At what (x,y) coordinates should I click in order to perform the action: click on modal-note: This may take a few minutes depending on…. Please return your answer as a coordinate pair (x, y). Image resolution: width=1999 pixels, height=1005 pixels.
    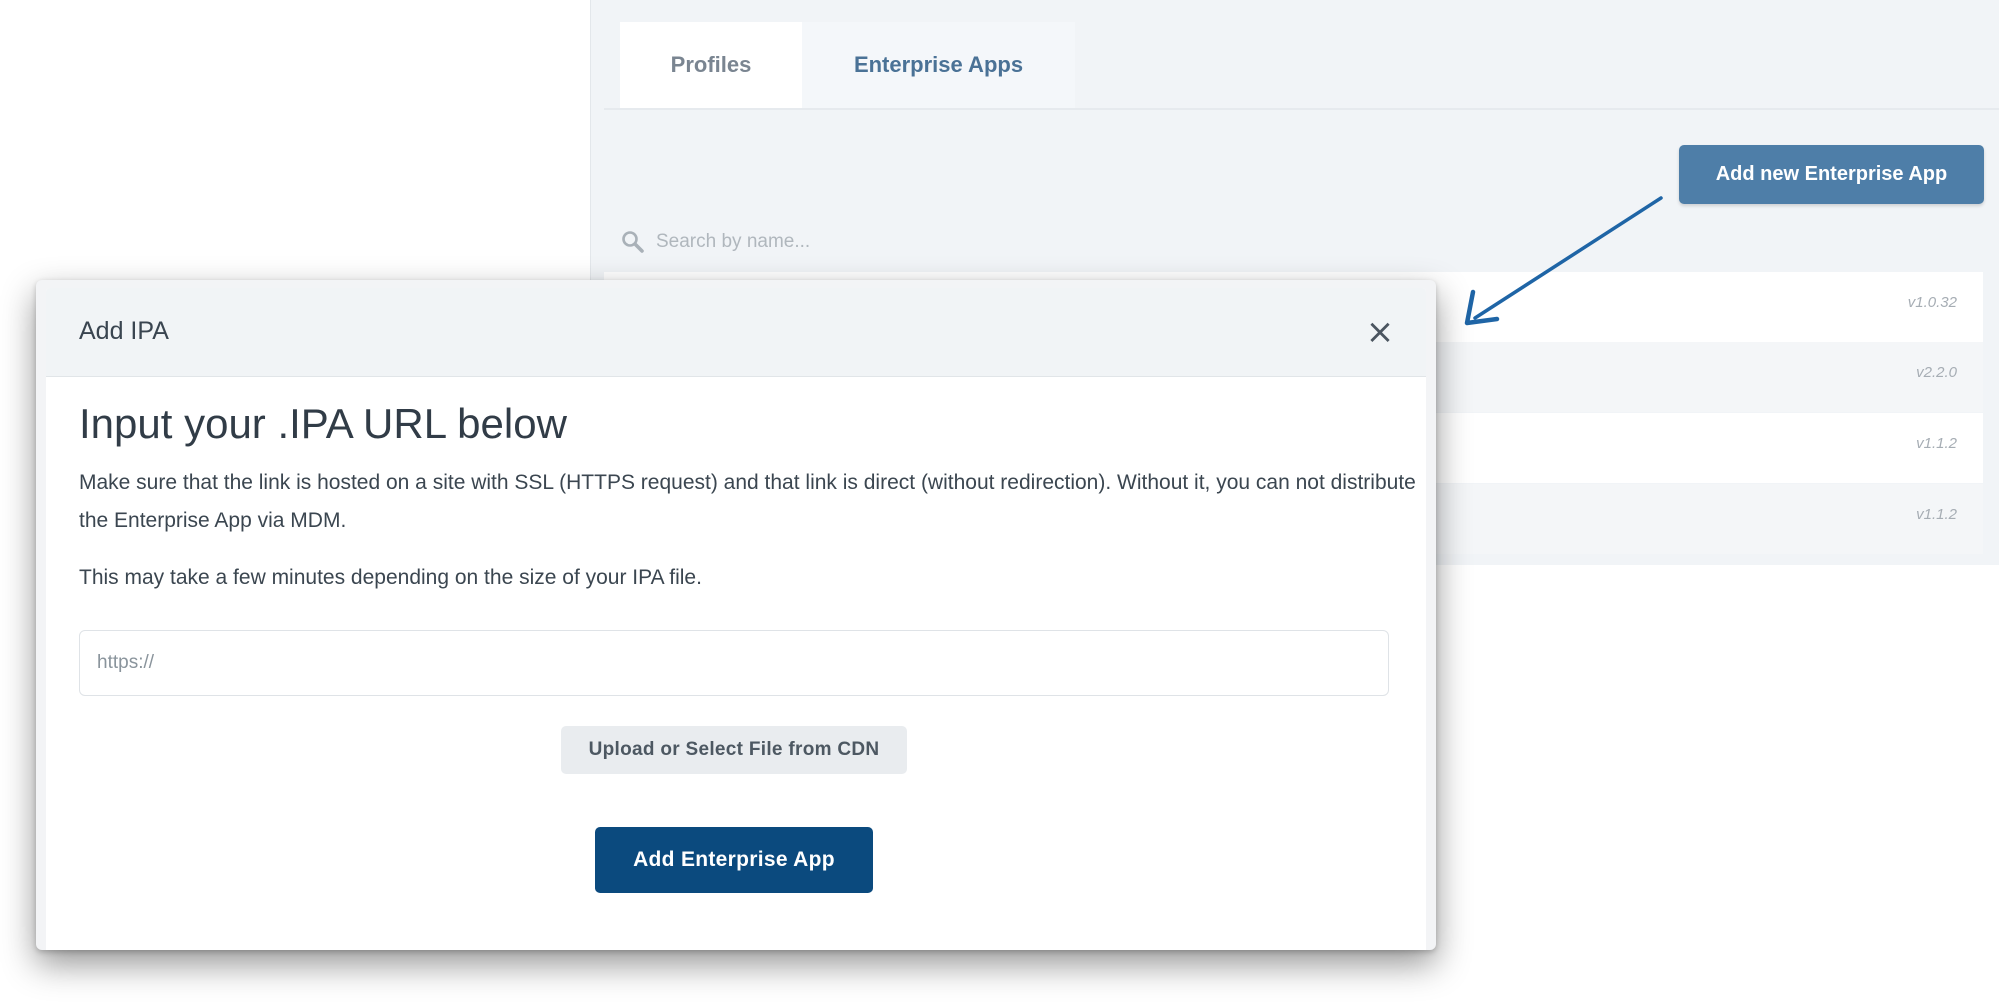
    Looking at the image, I should click on (390, 577).